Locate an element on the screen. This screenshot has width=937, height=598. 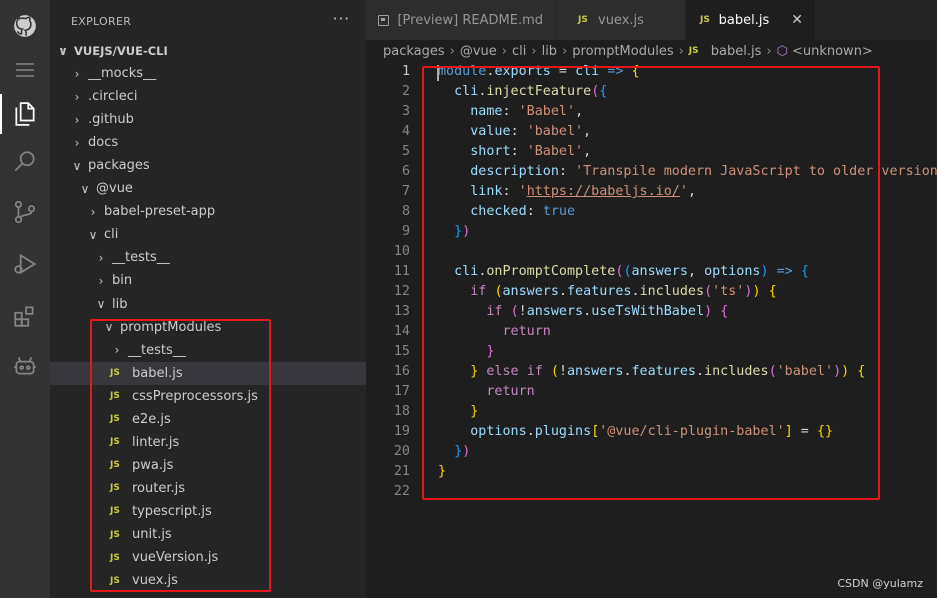
tree-file: JS linter.js is located at coordinates (208, 442).